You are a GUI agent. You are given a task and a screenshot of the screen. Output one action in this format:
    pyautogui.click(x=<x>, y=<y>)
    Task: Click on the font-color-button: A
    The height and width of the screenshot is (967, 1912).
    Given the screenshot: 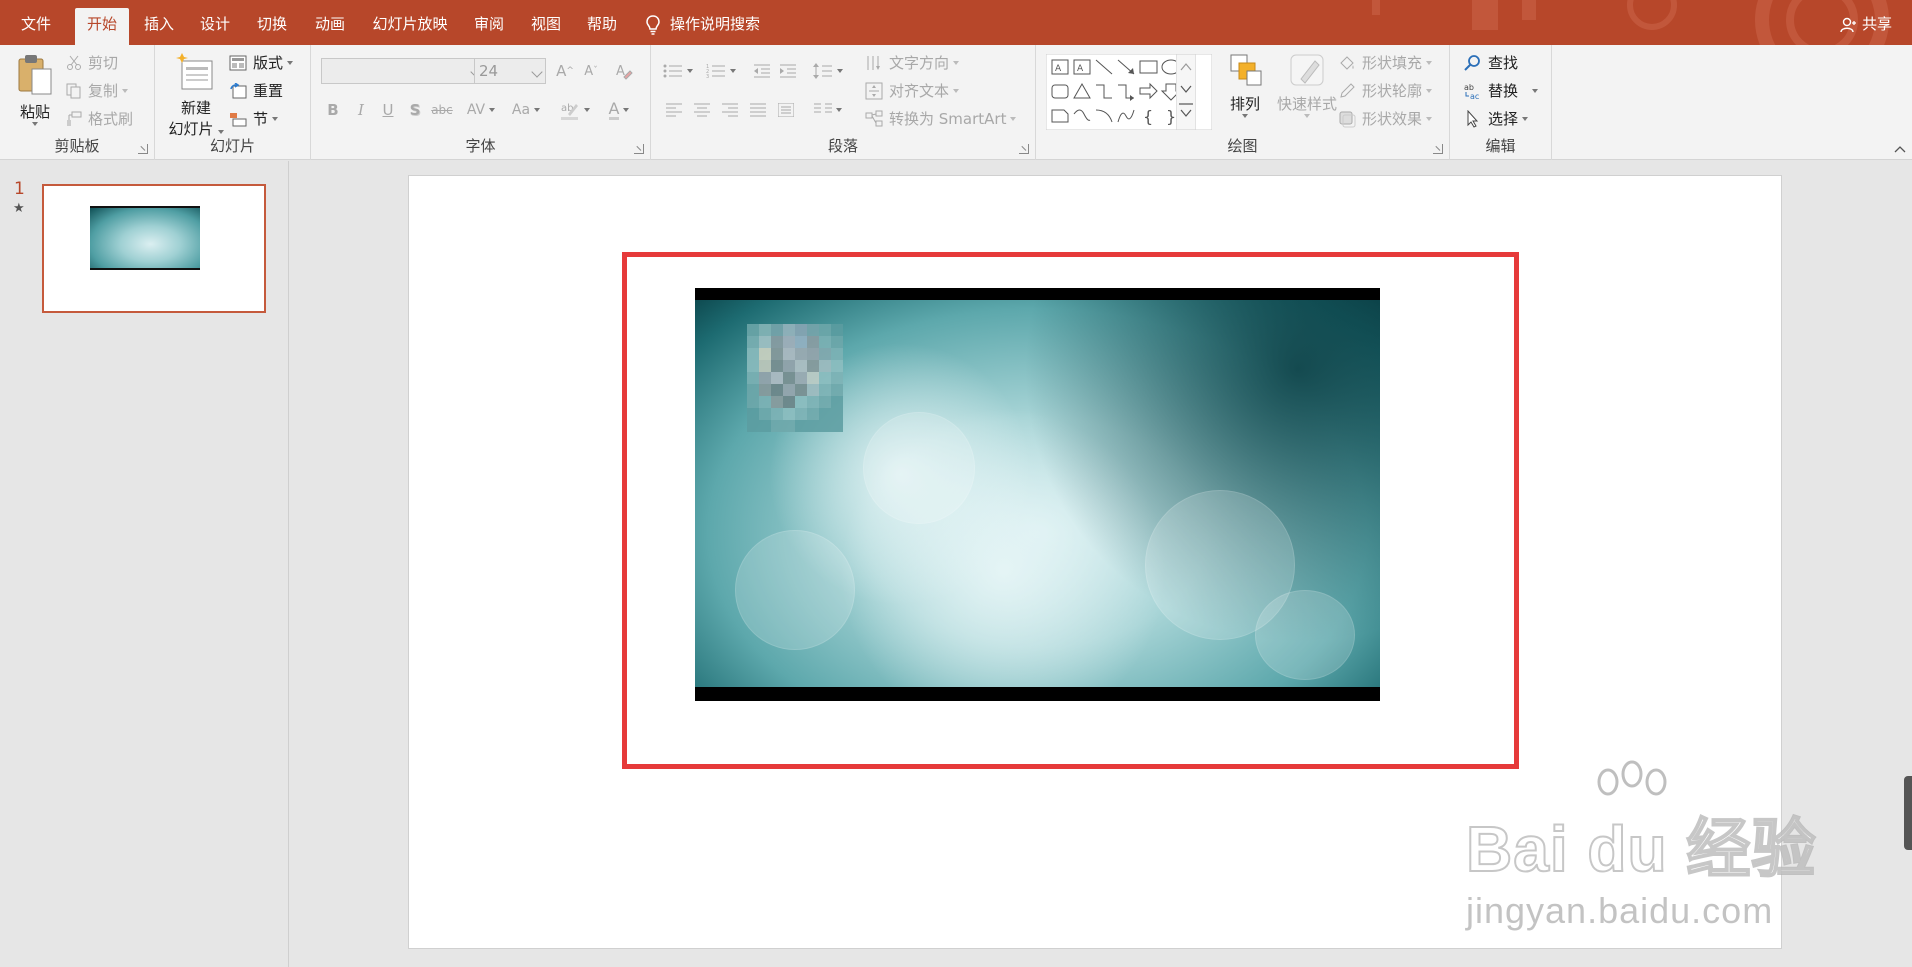 What is the action you would take?
    pyautogui.click(x=619, y=110)
    